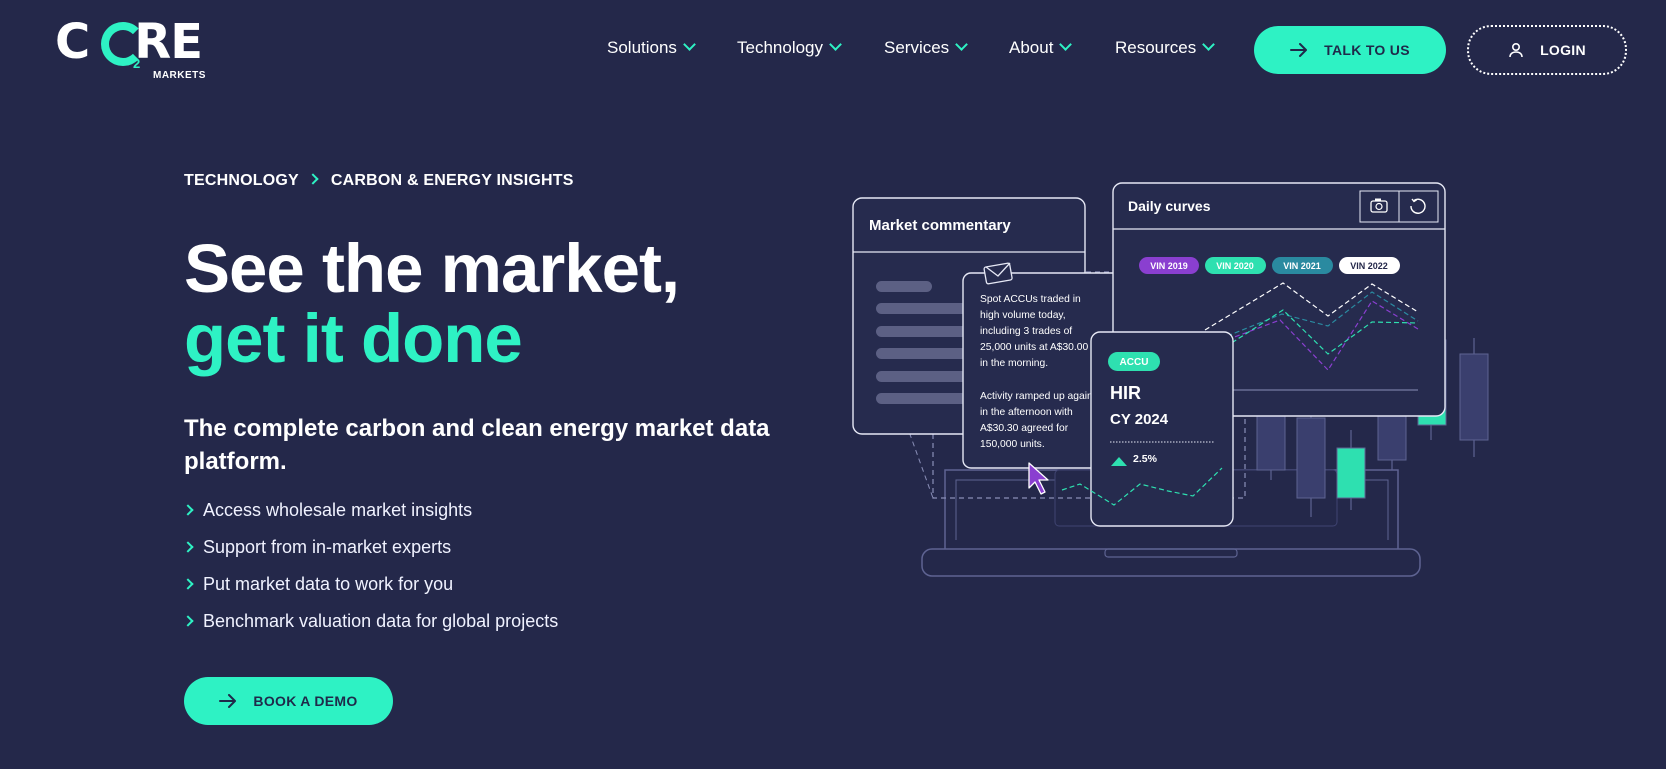 The height and width of the screenshot is (769, 1666). I want to click on nav-technology-label: Technology, so click(780, 47).